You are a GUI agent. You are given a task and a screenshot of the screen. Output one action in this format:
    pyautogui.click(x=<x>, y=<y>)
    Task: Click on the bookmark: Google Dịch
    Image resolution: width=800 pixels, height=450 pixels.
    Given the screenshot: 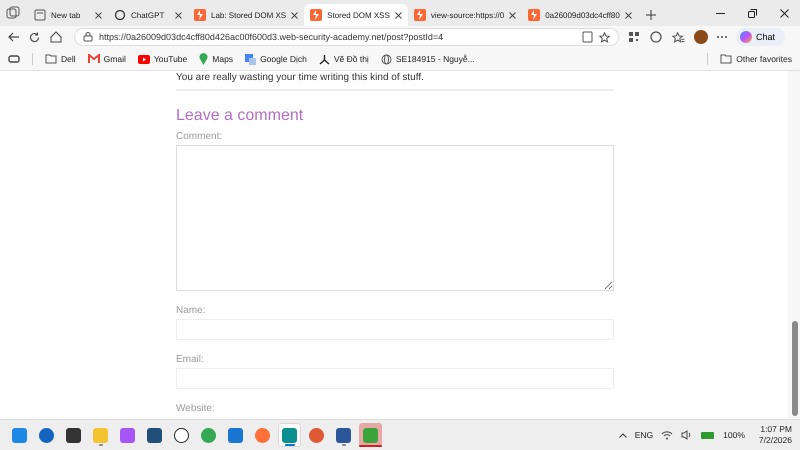 What is the action you would take?
    pyautogui.click(x=276, y=59)
    